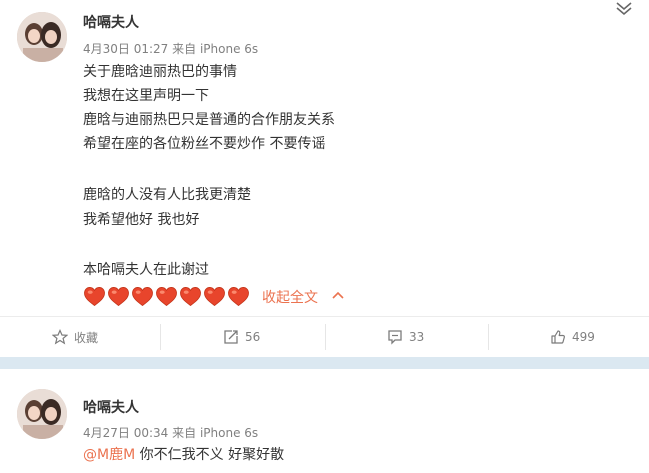 The image size is (649, 473). What do you see at coordinates (125, 433) in the screenshot?
I see `timestamp: 4月27日 00:34` at bounding box center [125, 433].